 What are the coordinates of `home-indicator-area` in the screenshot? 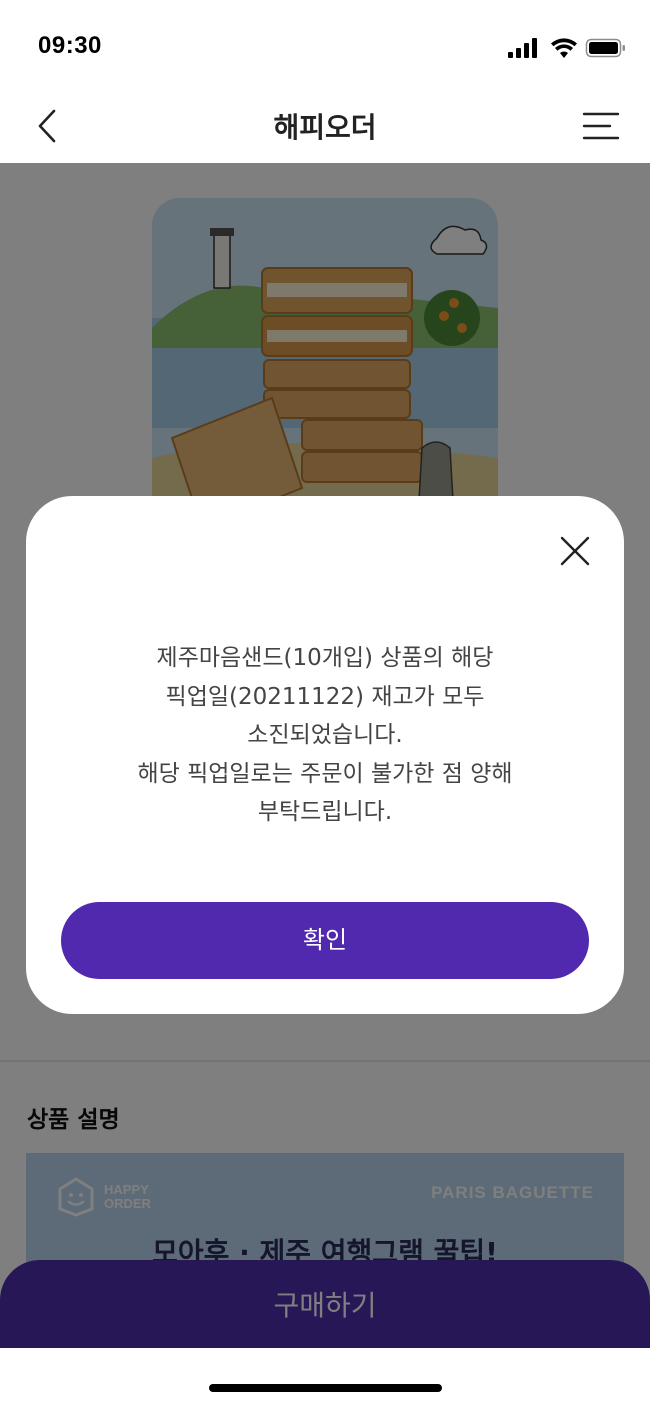 It's located at (325, 1377).